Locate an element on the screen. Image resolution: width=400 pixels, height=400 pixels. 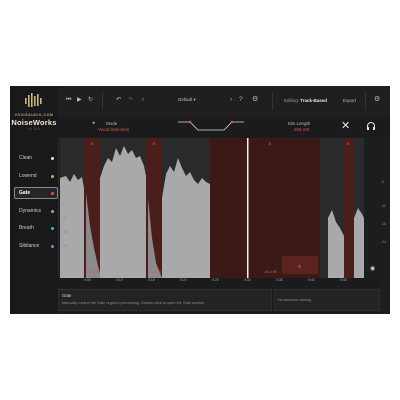
time-tick: 0:35 is located at coordinates (279, 280).